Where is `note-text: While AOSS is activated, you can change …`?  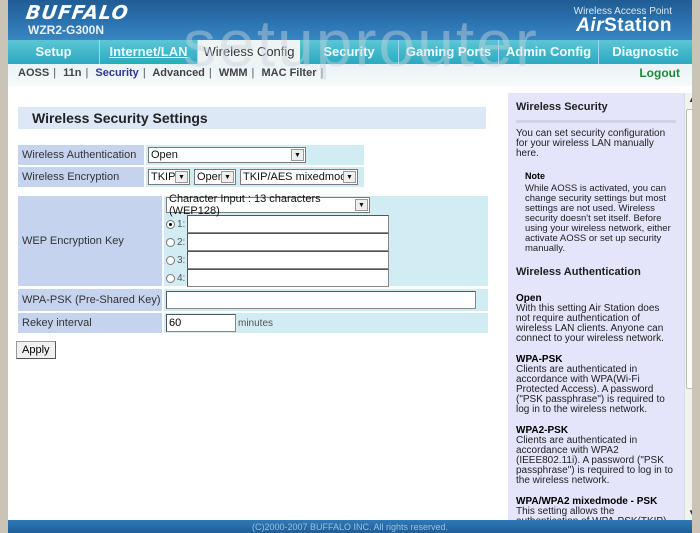 note-text: While AOSS is activated, you can change … is located at coordinates (598, 218).